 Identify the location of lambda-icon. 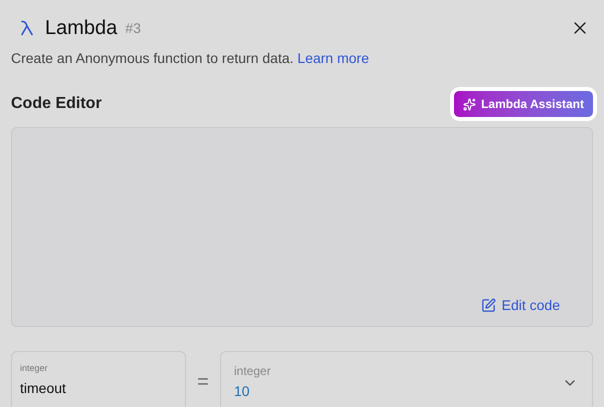
(27, 28).